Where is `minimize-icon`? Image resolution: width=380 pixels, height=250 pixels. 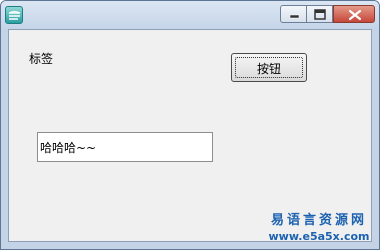 minimize-icon is located at coordinates (294, 16).